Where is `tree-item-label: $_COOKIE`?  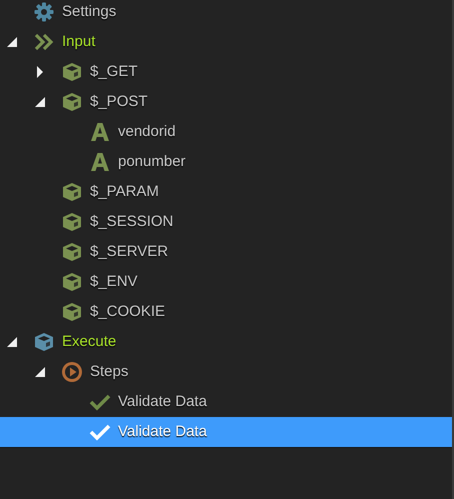 tree-item-label: $_COOKIE is located at coordinates (128, 312).